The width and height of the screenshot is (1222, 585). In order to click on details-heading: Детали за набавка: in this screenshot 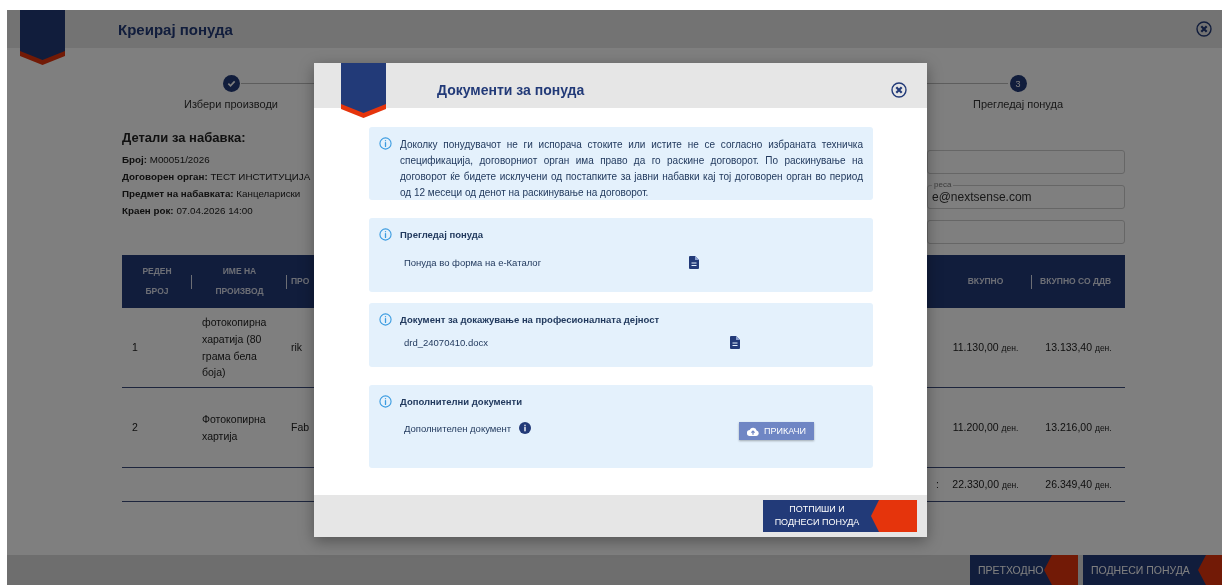, I will do `click(184, 137)`.